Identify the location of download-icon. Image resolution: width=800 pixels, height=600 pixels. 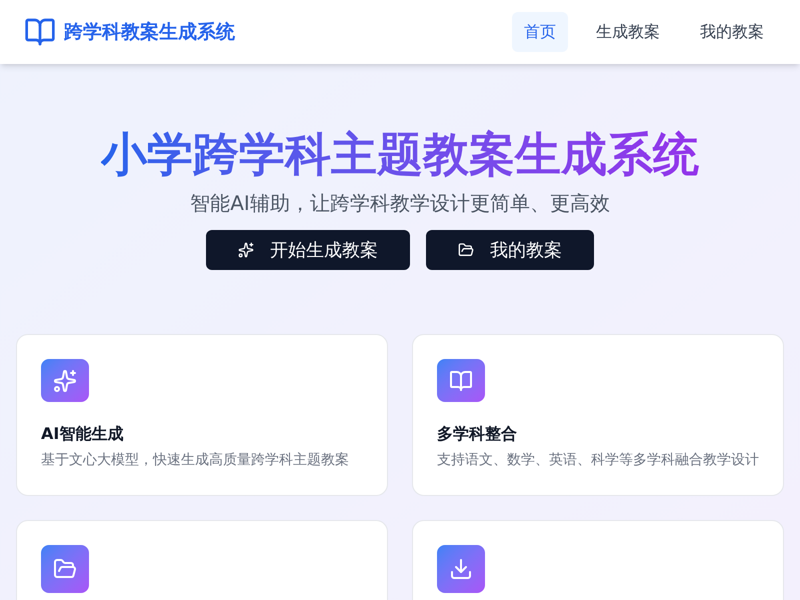
(461, 569).